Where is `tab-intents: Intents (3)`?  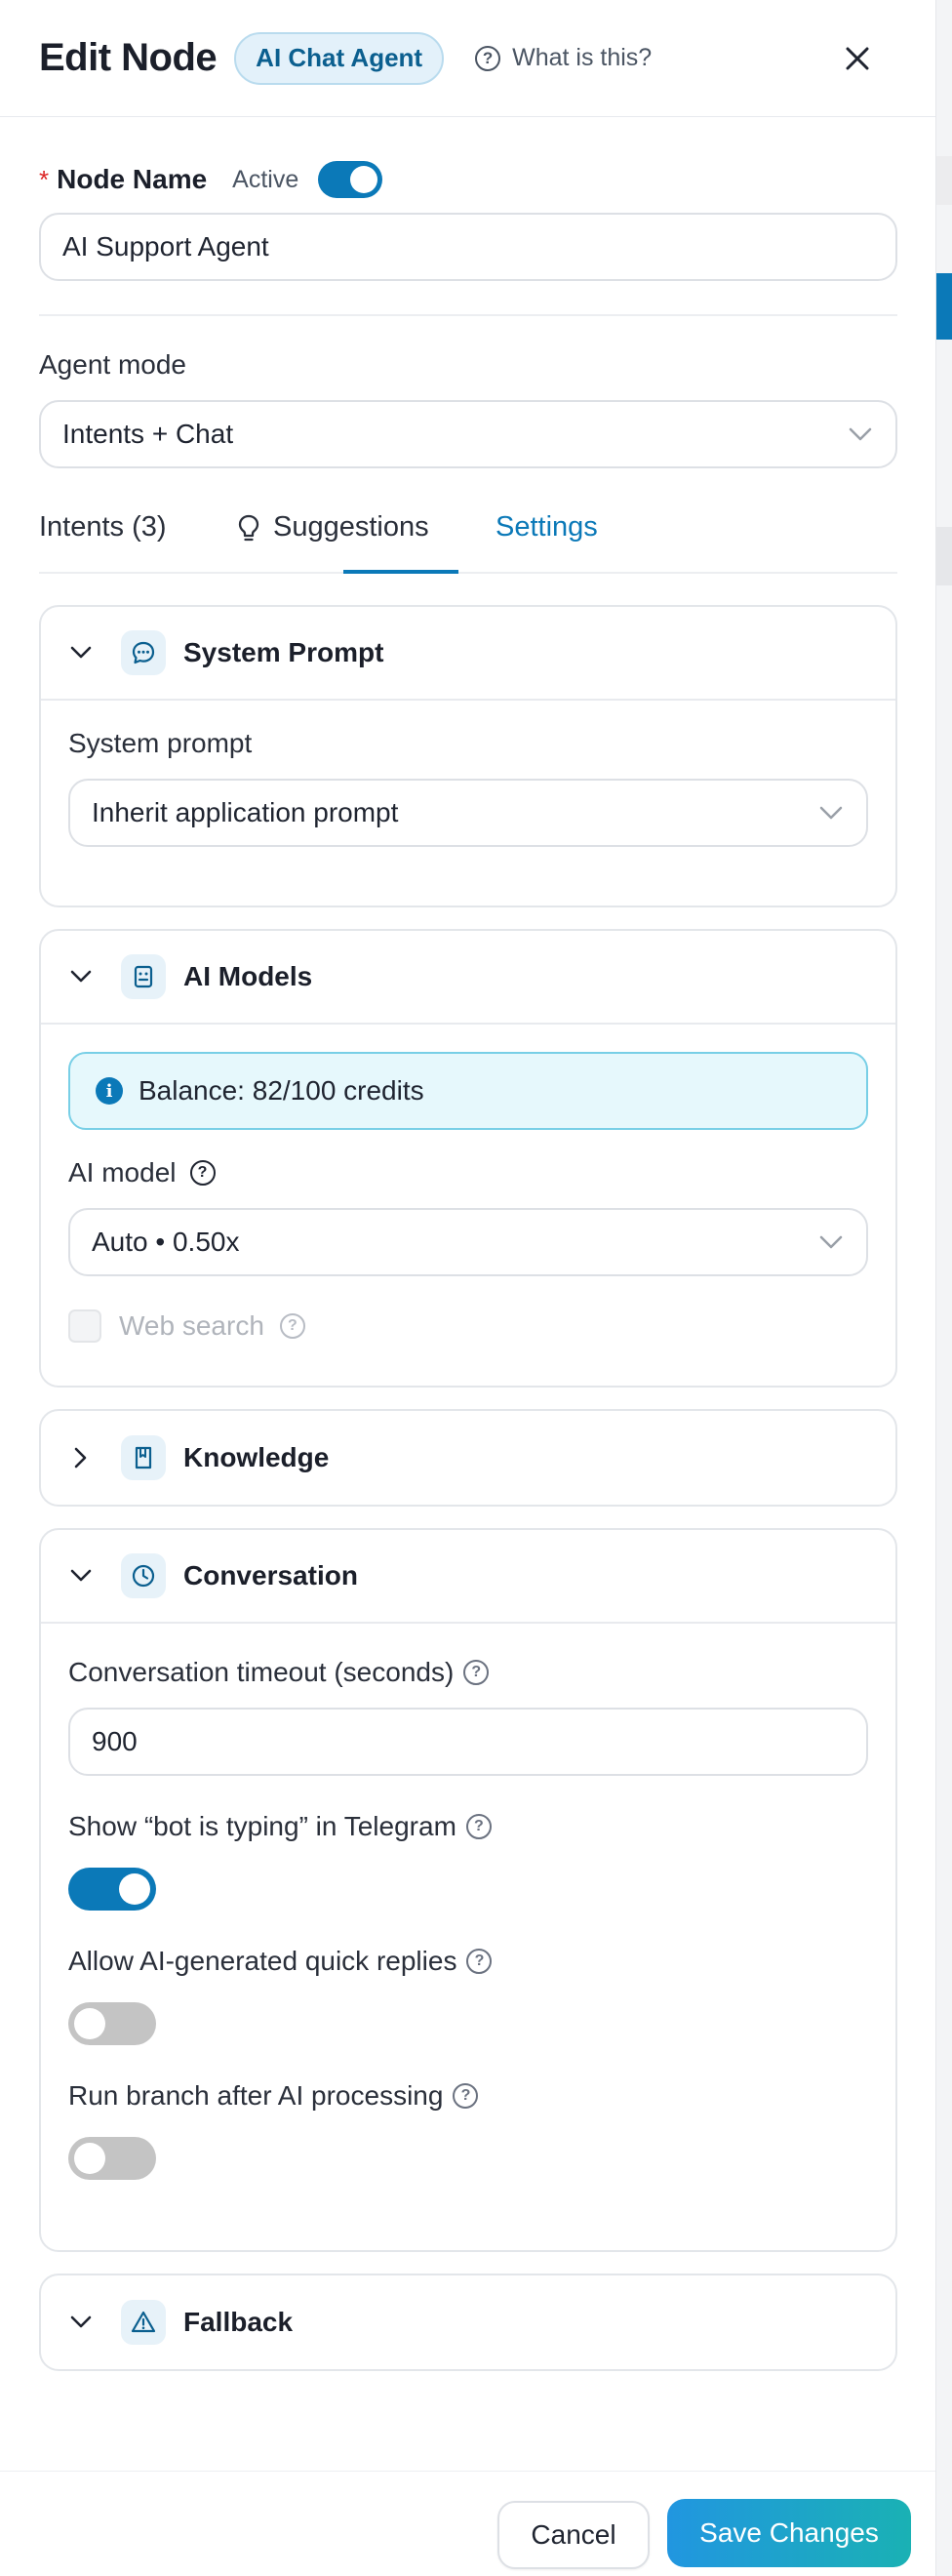 tab-intents: Intents (3) is located at coordinates (103, 527).